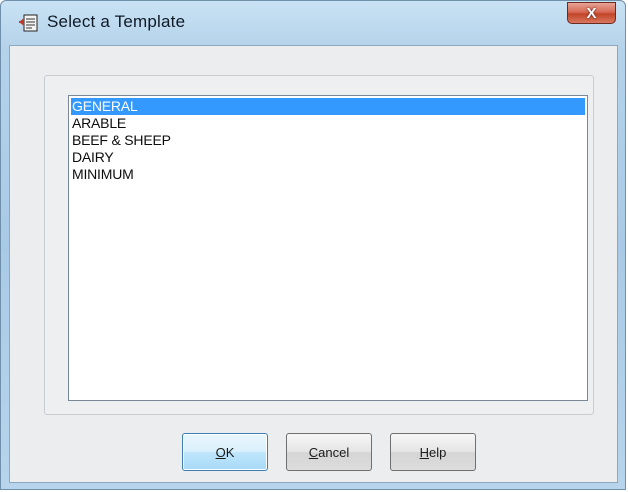  What do you see at coordinates (334, 452) in the screenshot?
I see `cancel-label-rest: ancel` at bounding box center [334, 452].